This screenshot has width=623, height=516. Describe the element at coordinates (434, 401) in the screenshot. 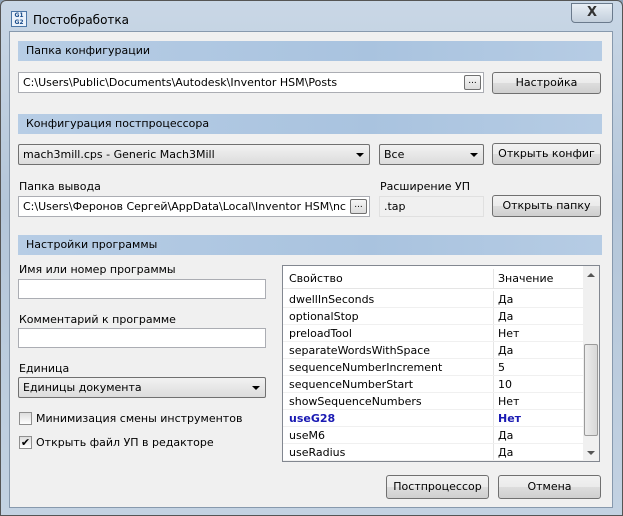

I see `property-row: showSequenceNumbers Нет` at that location.